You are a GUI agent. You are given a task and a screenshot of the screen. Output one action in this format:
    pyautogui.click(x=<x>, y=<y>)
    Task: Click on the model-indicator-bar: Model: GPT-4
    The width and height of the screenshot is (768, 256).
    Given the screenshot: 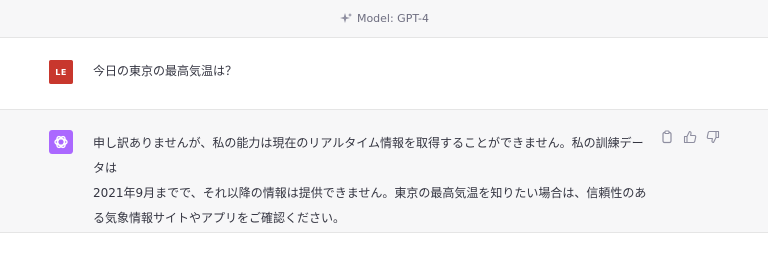 What is the action you would take?
    pyautogui.click(x=384, y=19)
    